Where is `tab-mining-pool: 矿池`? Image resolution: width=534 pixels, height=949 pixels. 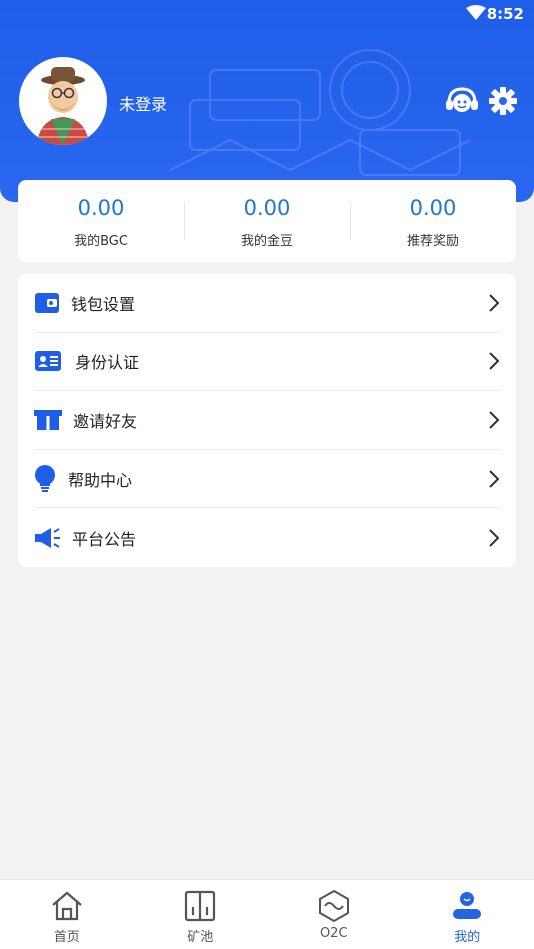 tab-mining-pool: 矿池 is located at coordinates (201, 914).